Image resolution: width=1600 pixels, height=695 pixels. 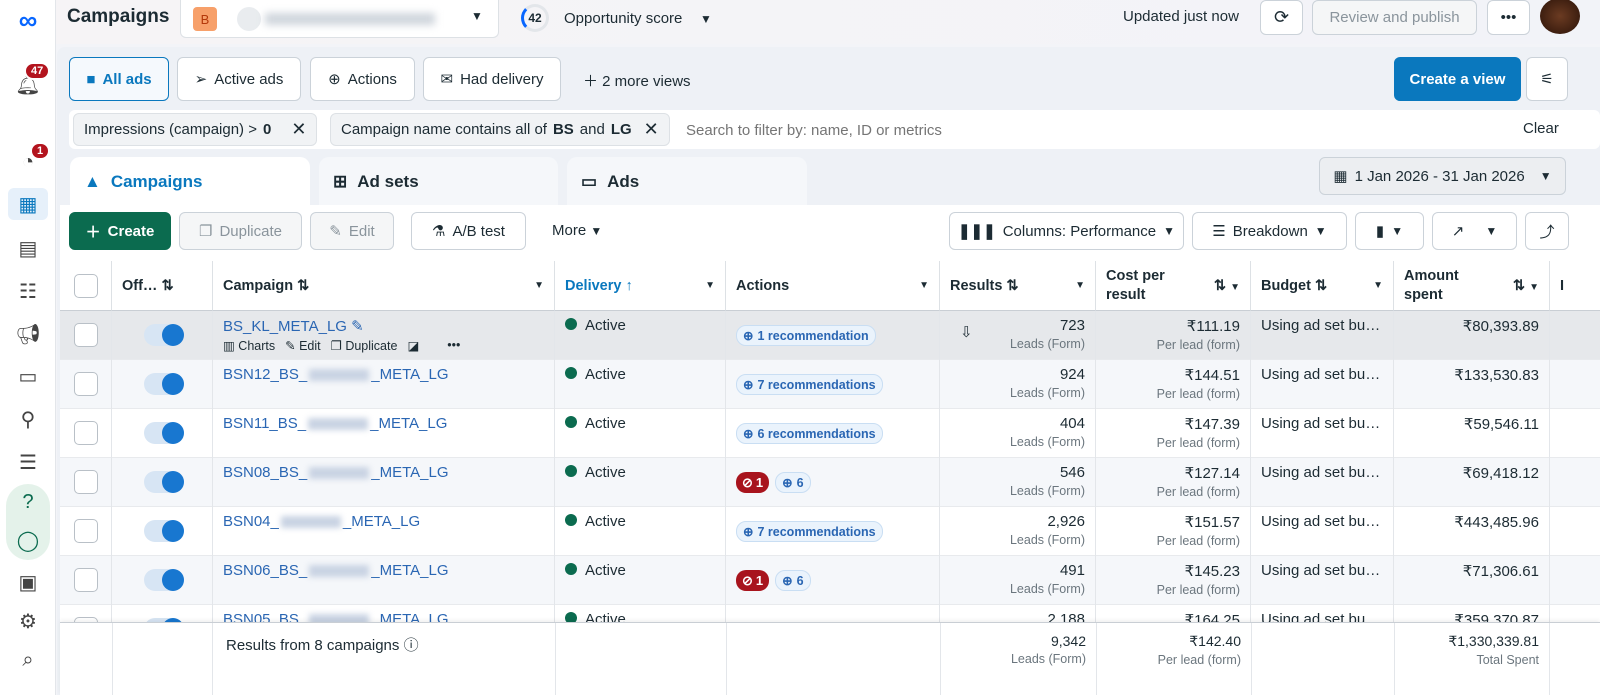 I want to click on tab-campaigns: ▲ Campaigns, so click(x=190, y=182).